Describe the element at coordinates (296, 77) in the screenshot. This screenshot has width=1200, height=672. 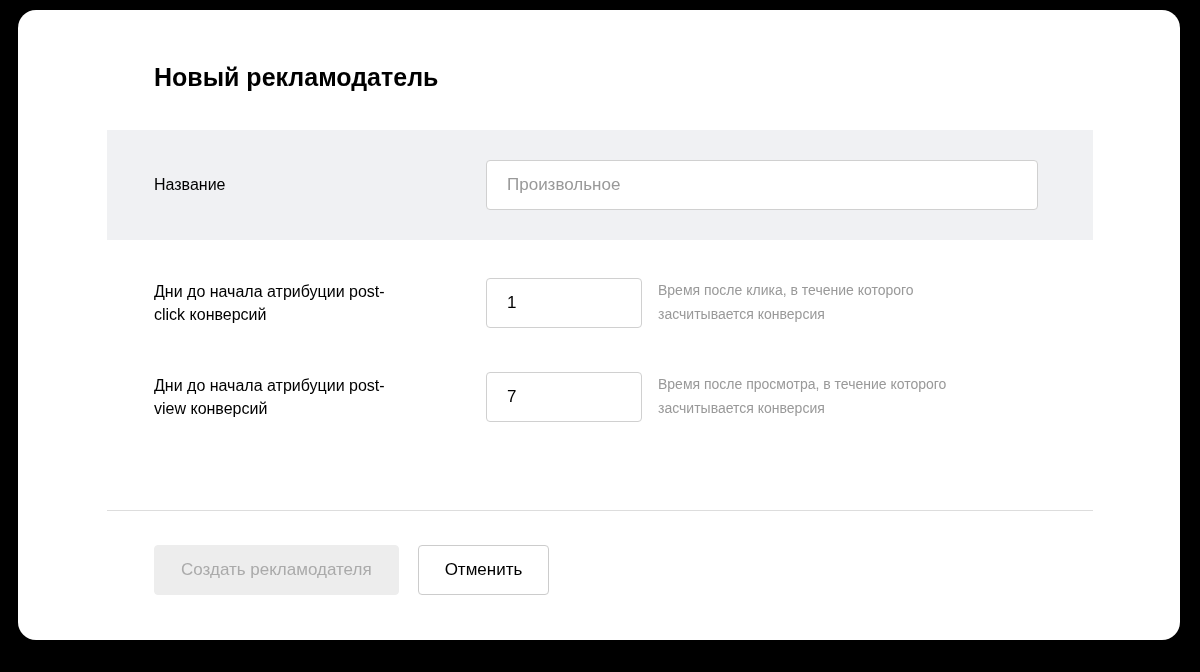
I see `dialog-title: Новый рекламодатель` at that location.